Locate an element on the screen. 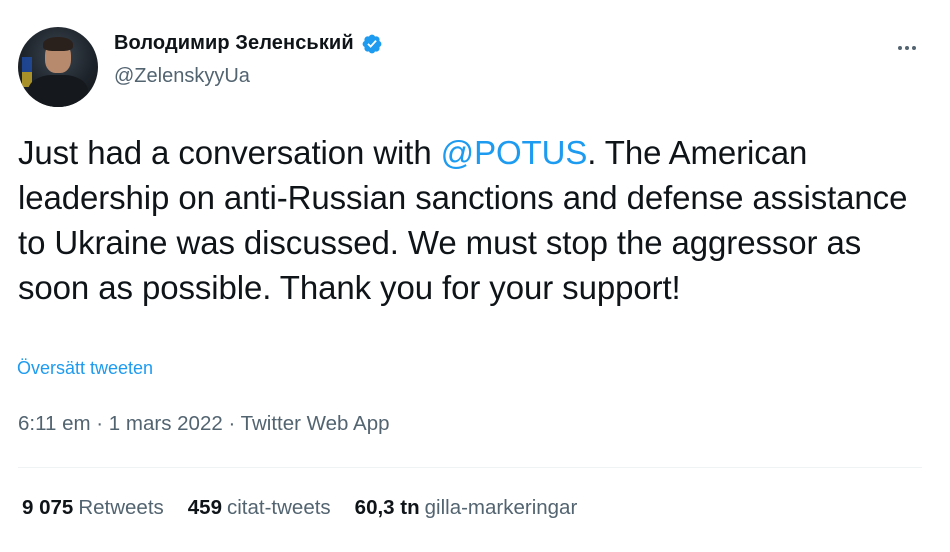 This screenshot has height=552, width=950. tweet-source: Twitter Web App is located at coordinates (315, 423).